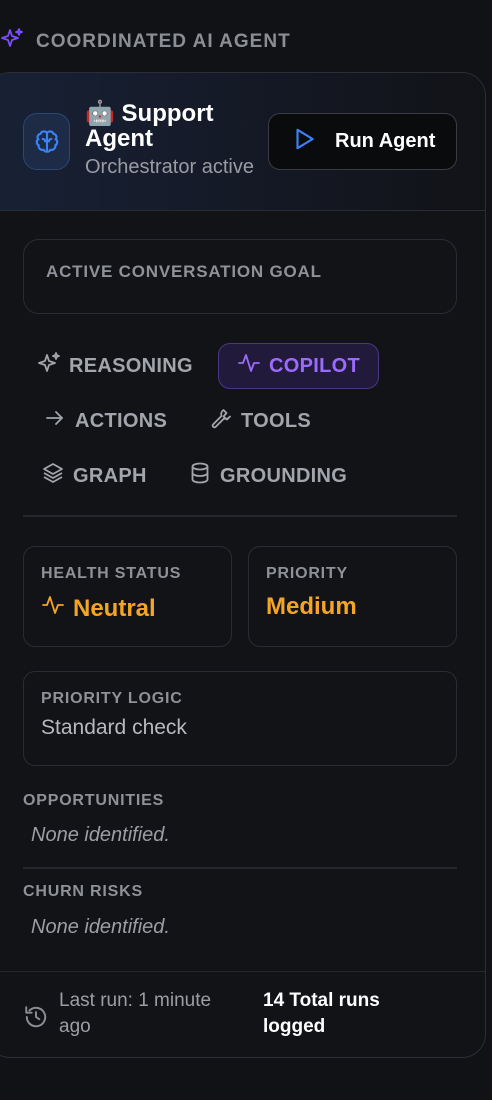 This screenshot has height=1100, width=492. What do you see at coordinates (110, 475) in the screenshot?
I see `tab-label: GRAPH` at bounding box center [110, 475].